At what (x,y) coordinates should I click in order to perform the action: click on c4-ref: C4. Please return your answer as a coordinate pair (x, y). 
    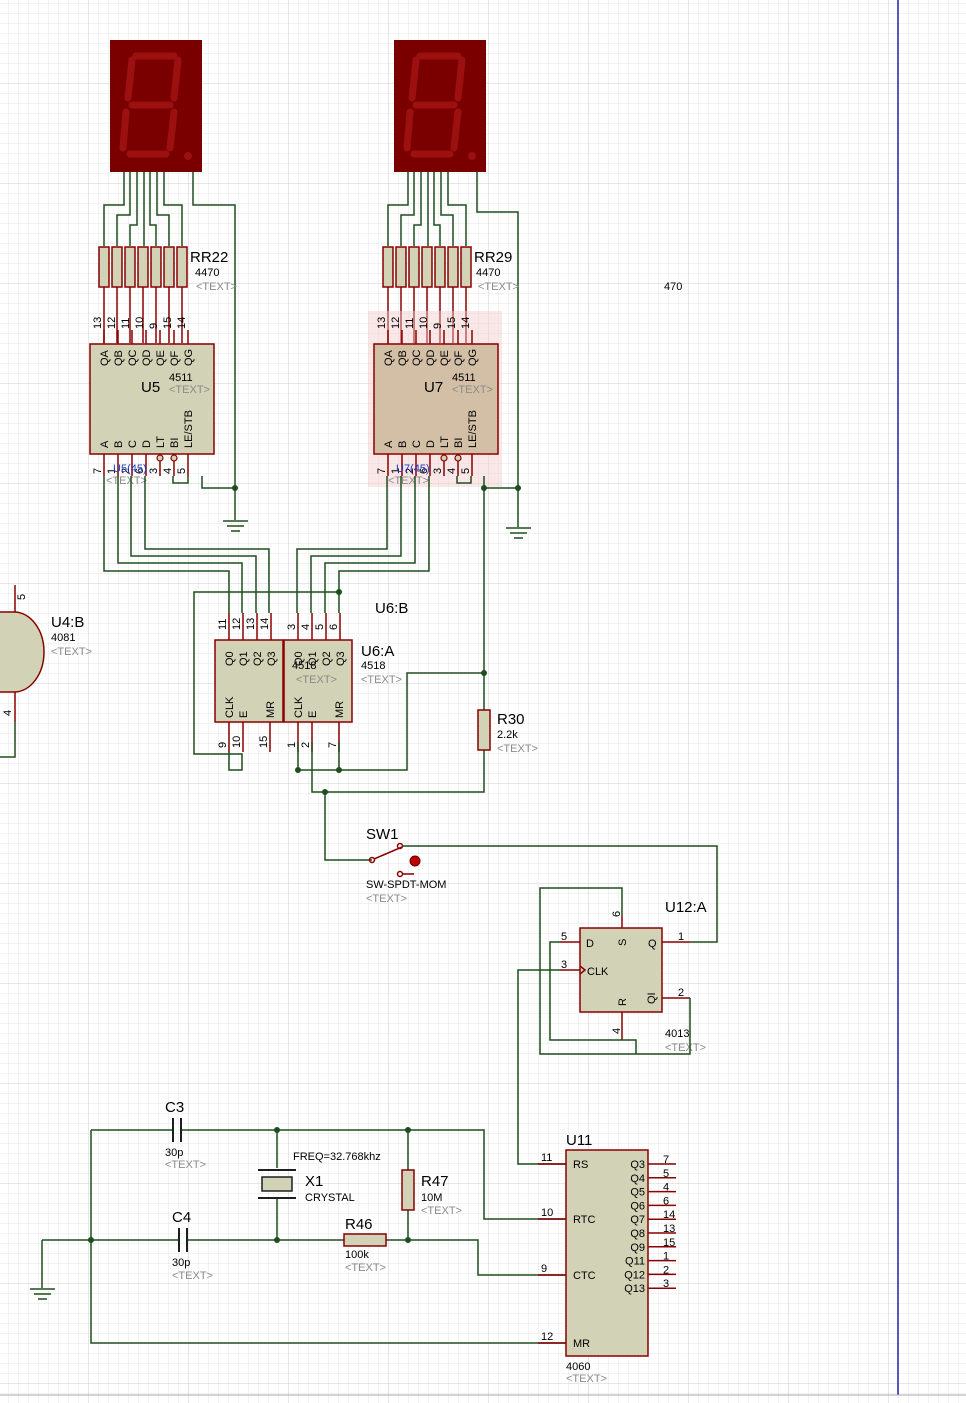
    Looking at the image, I should click on (181, 1217).